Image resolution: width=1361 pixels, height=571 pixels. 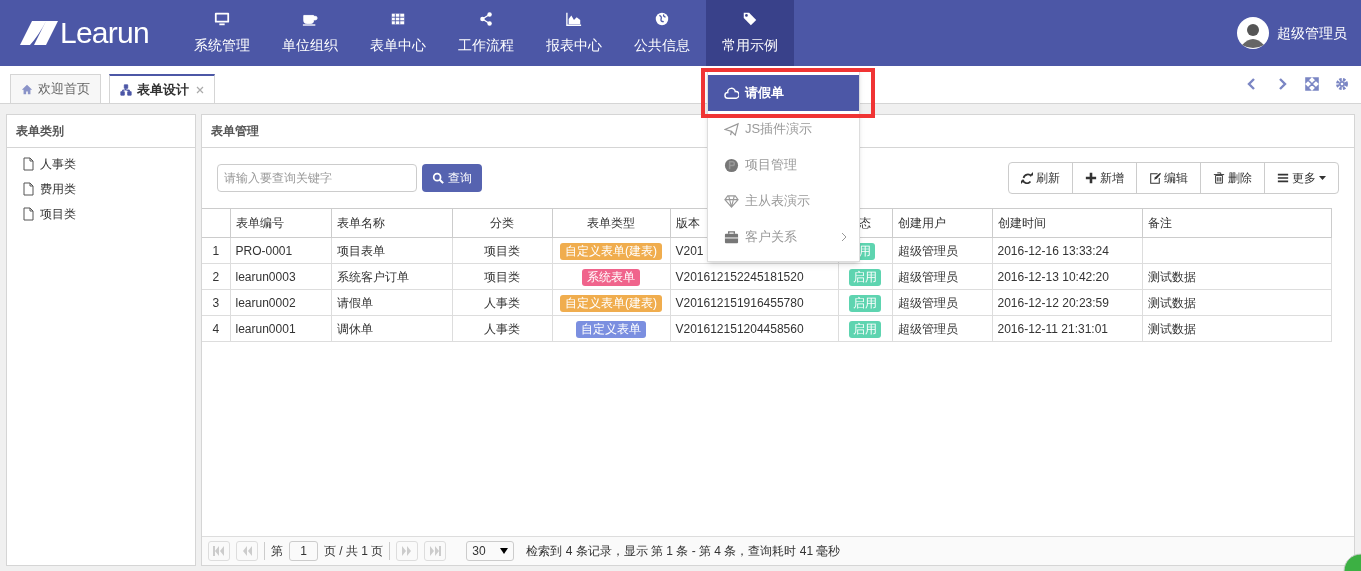 I want to click on table-cell: 请假单, so click(x=354, y=302).